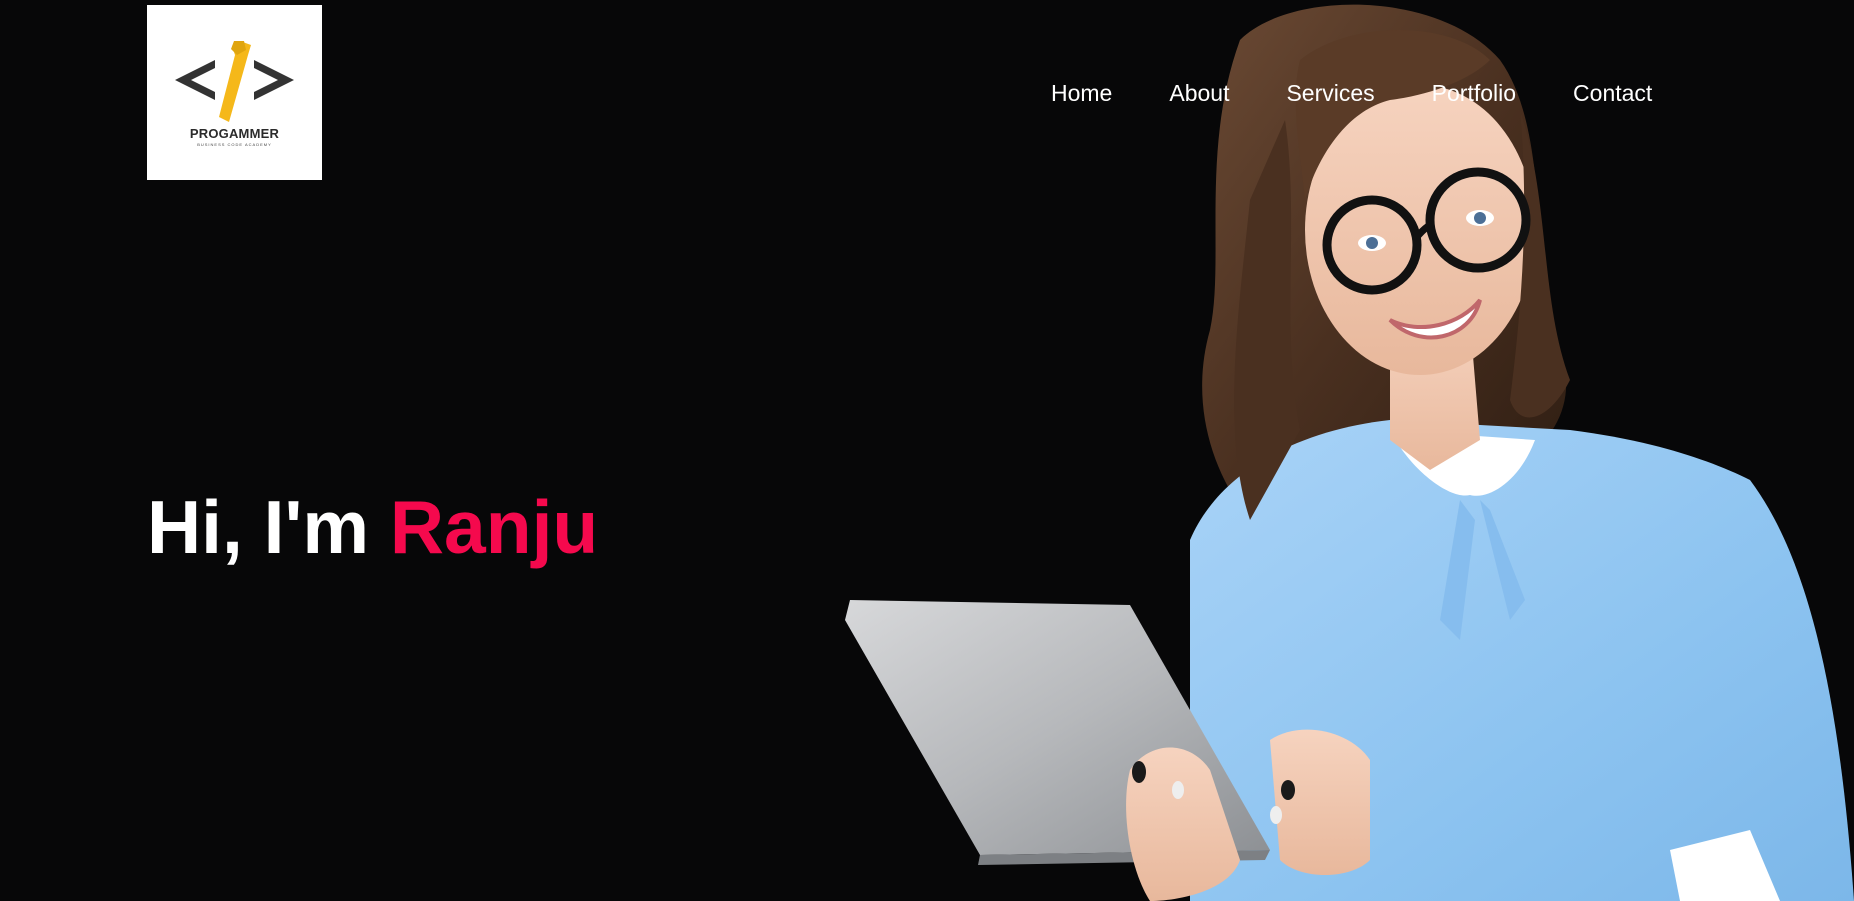 The width and height of the screenshot is (1854, 901). I want to click on nav-item-portfolio: Portfolio, so click(1474, 93).